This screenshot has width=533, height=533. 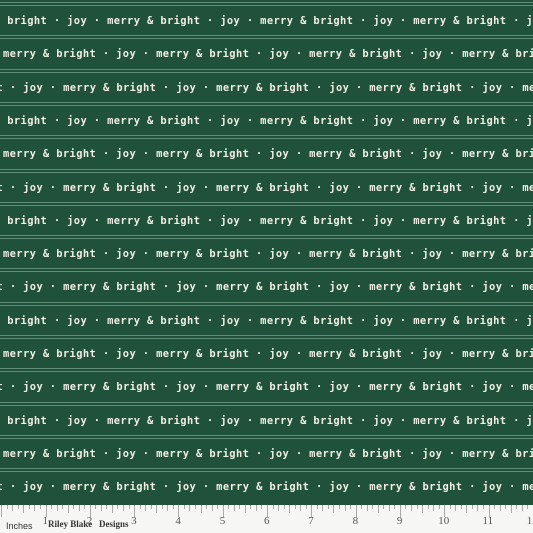 I want to click on ruler-number: 3, so click(x=134, y=521).